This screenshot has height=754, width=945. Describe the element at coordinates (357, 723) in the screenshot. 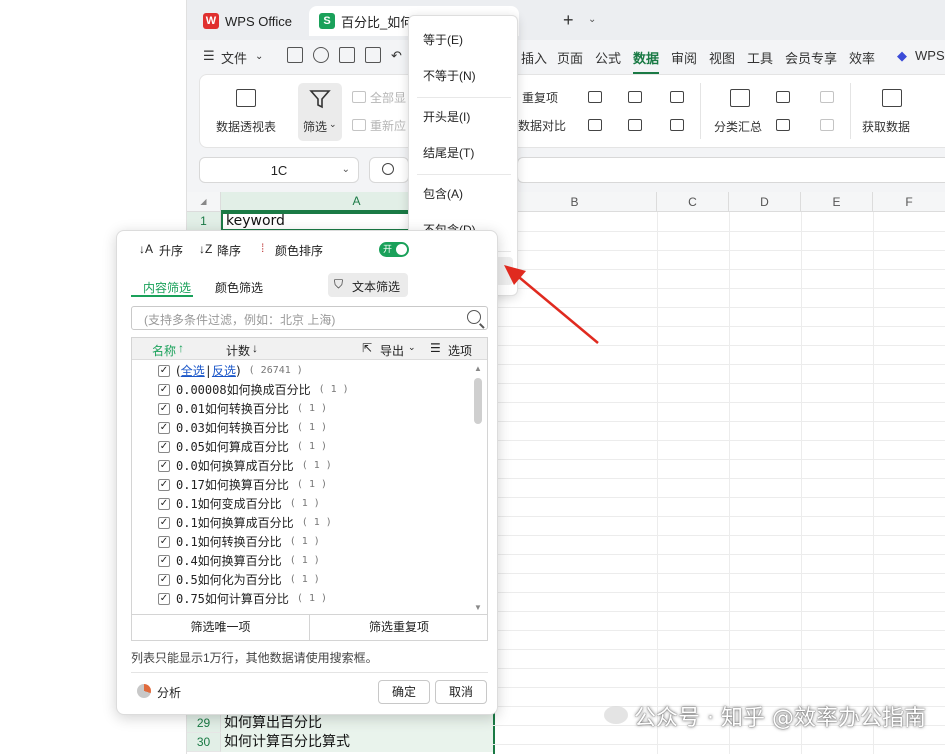

I see `cell-a29: 如何算出百分比` at that location.